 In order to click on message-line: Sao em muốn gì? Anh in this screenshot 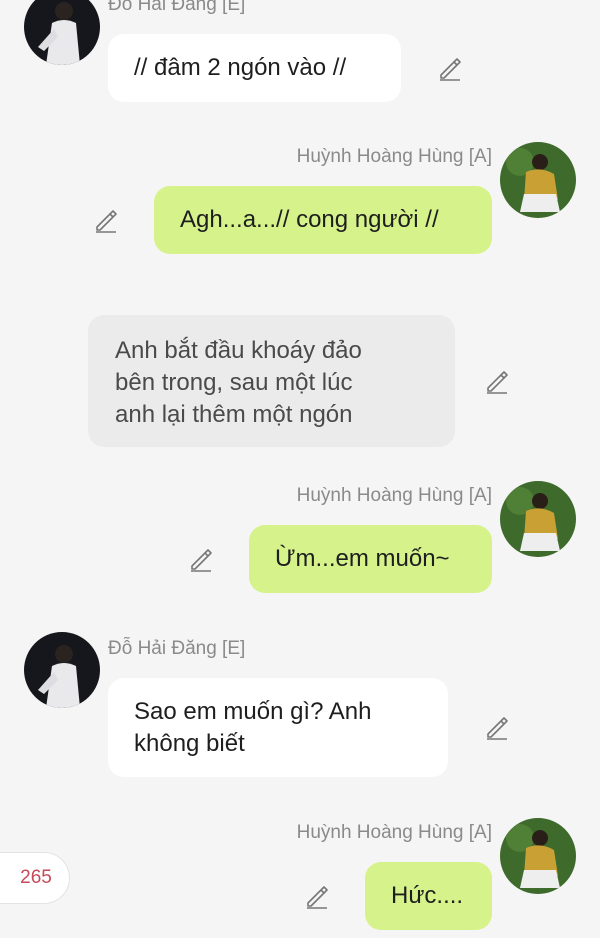, I will do `click(253, 711)`.